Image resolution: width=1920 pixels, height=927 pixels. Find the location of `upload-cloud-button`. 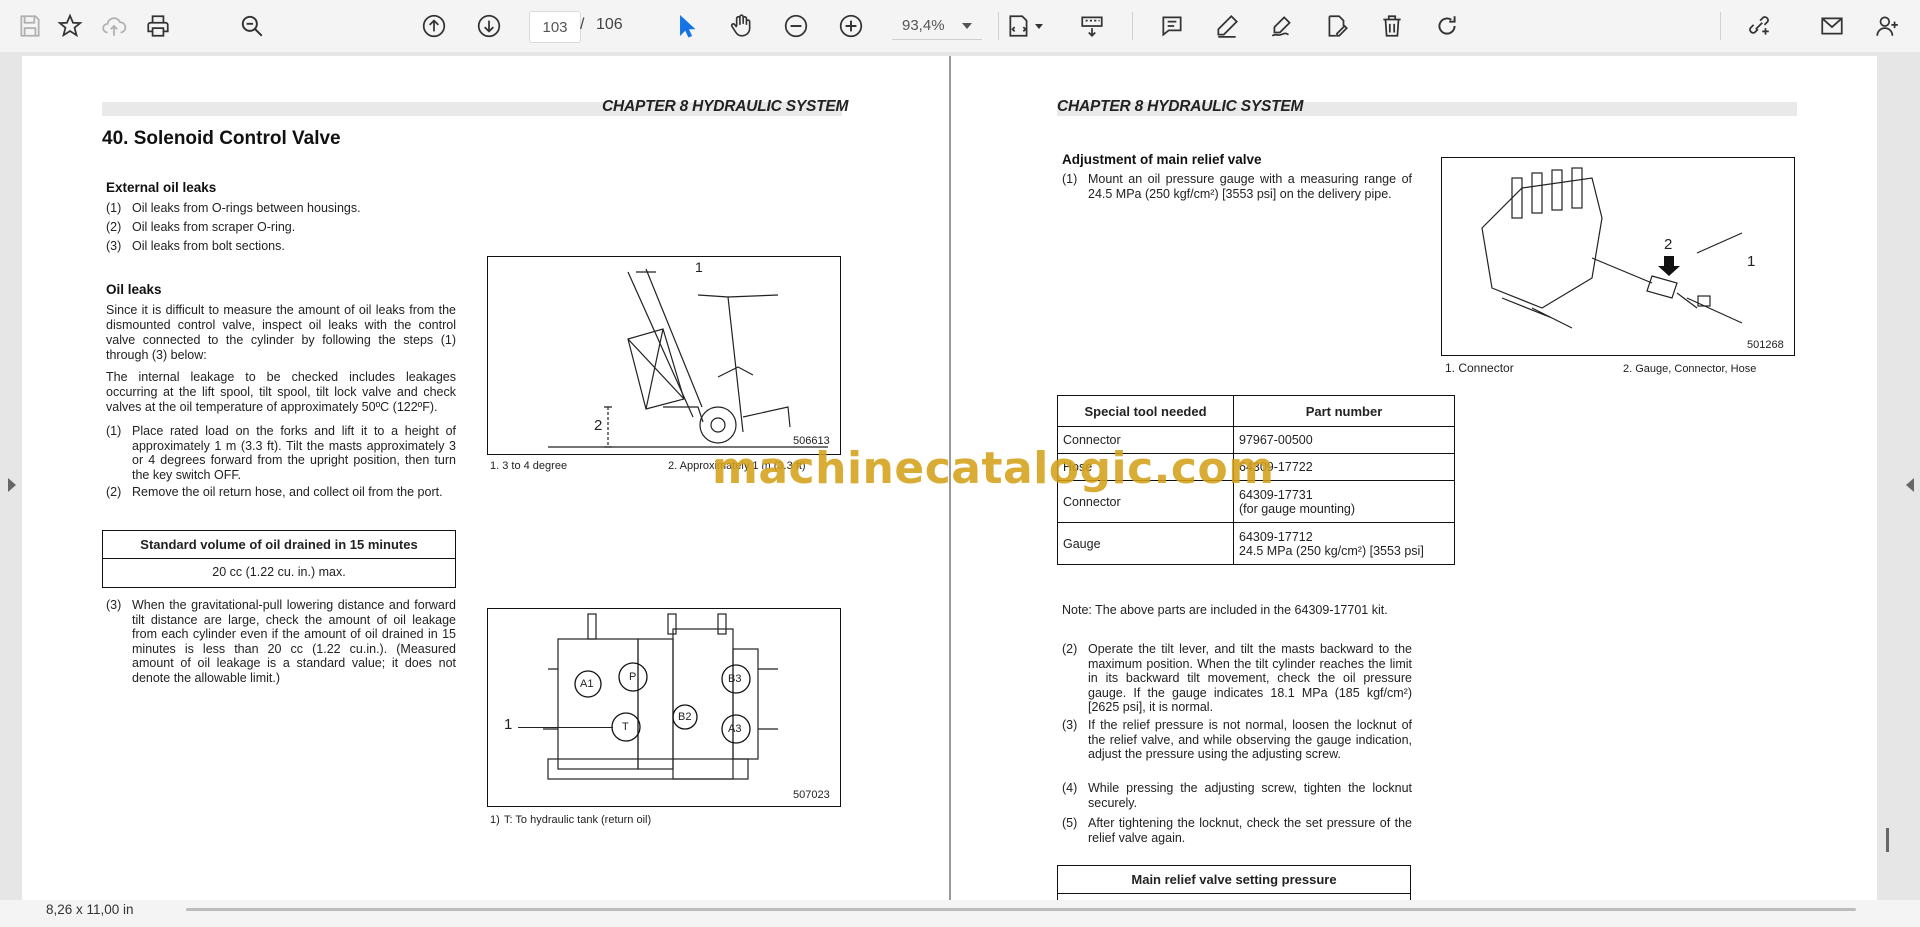

upload-cloud-button is located at coordinates (114, 26).